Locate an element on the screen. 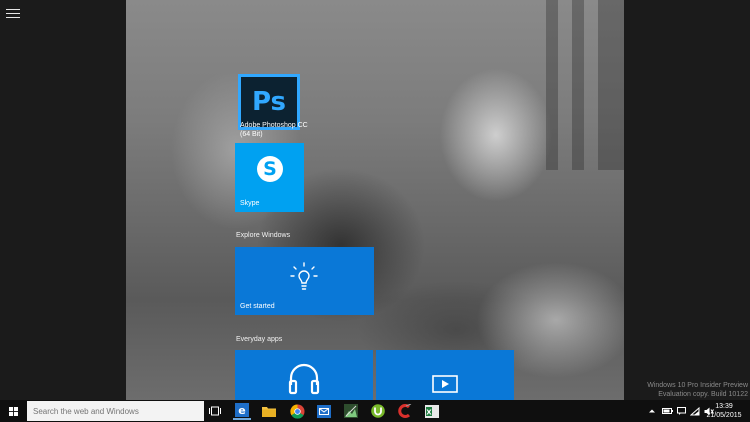 The height and width of the screenshot is (422, 750). chrome-icon is located at coordinates (297, 411).